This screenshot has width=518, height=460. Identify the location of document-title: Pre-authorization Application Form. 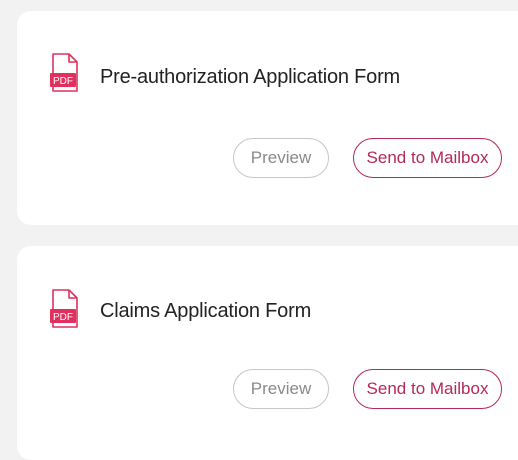
(250, 77).